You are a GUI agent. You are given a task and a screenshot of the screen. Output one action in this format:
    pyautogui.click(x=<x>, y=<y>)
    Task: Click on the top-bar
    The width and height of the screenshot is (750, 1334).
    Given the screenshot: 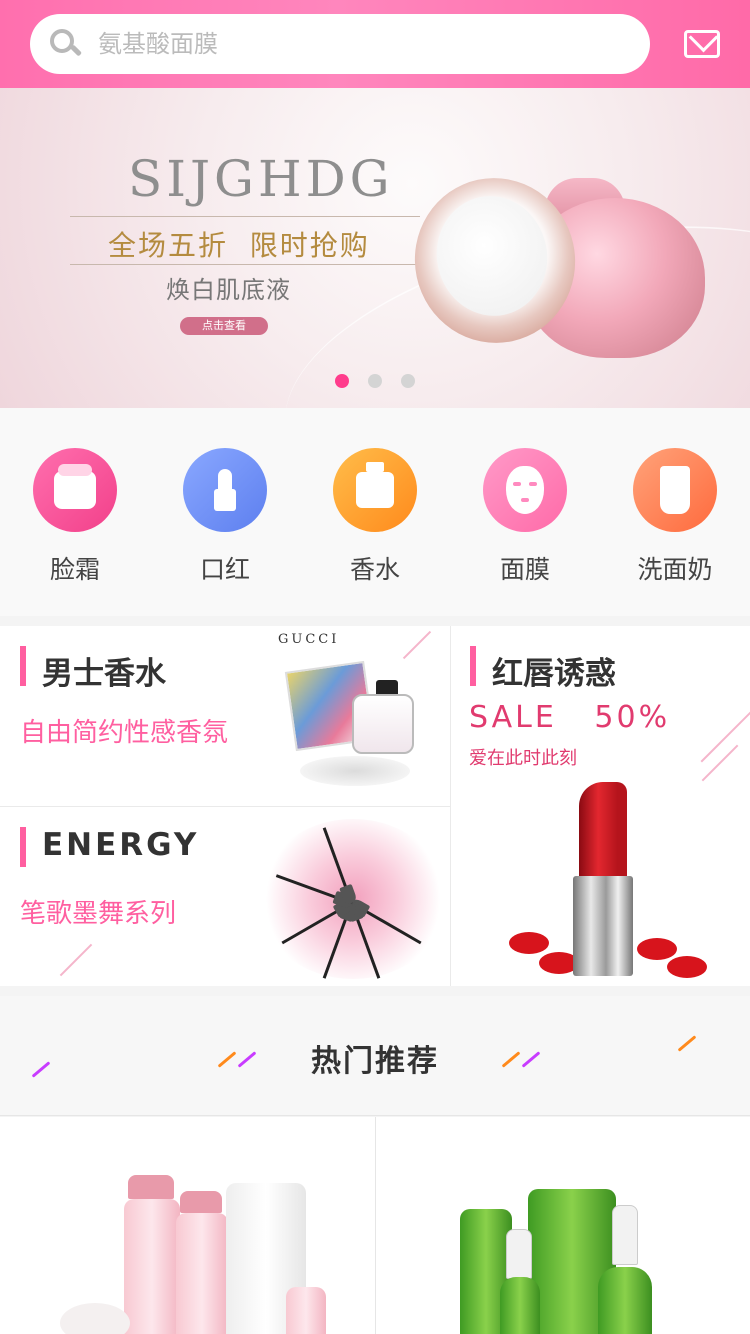 What is the action you would take?
    pyautogui.click(x=375, y=44)
    